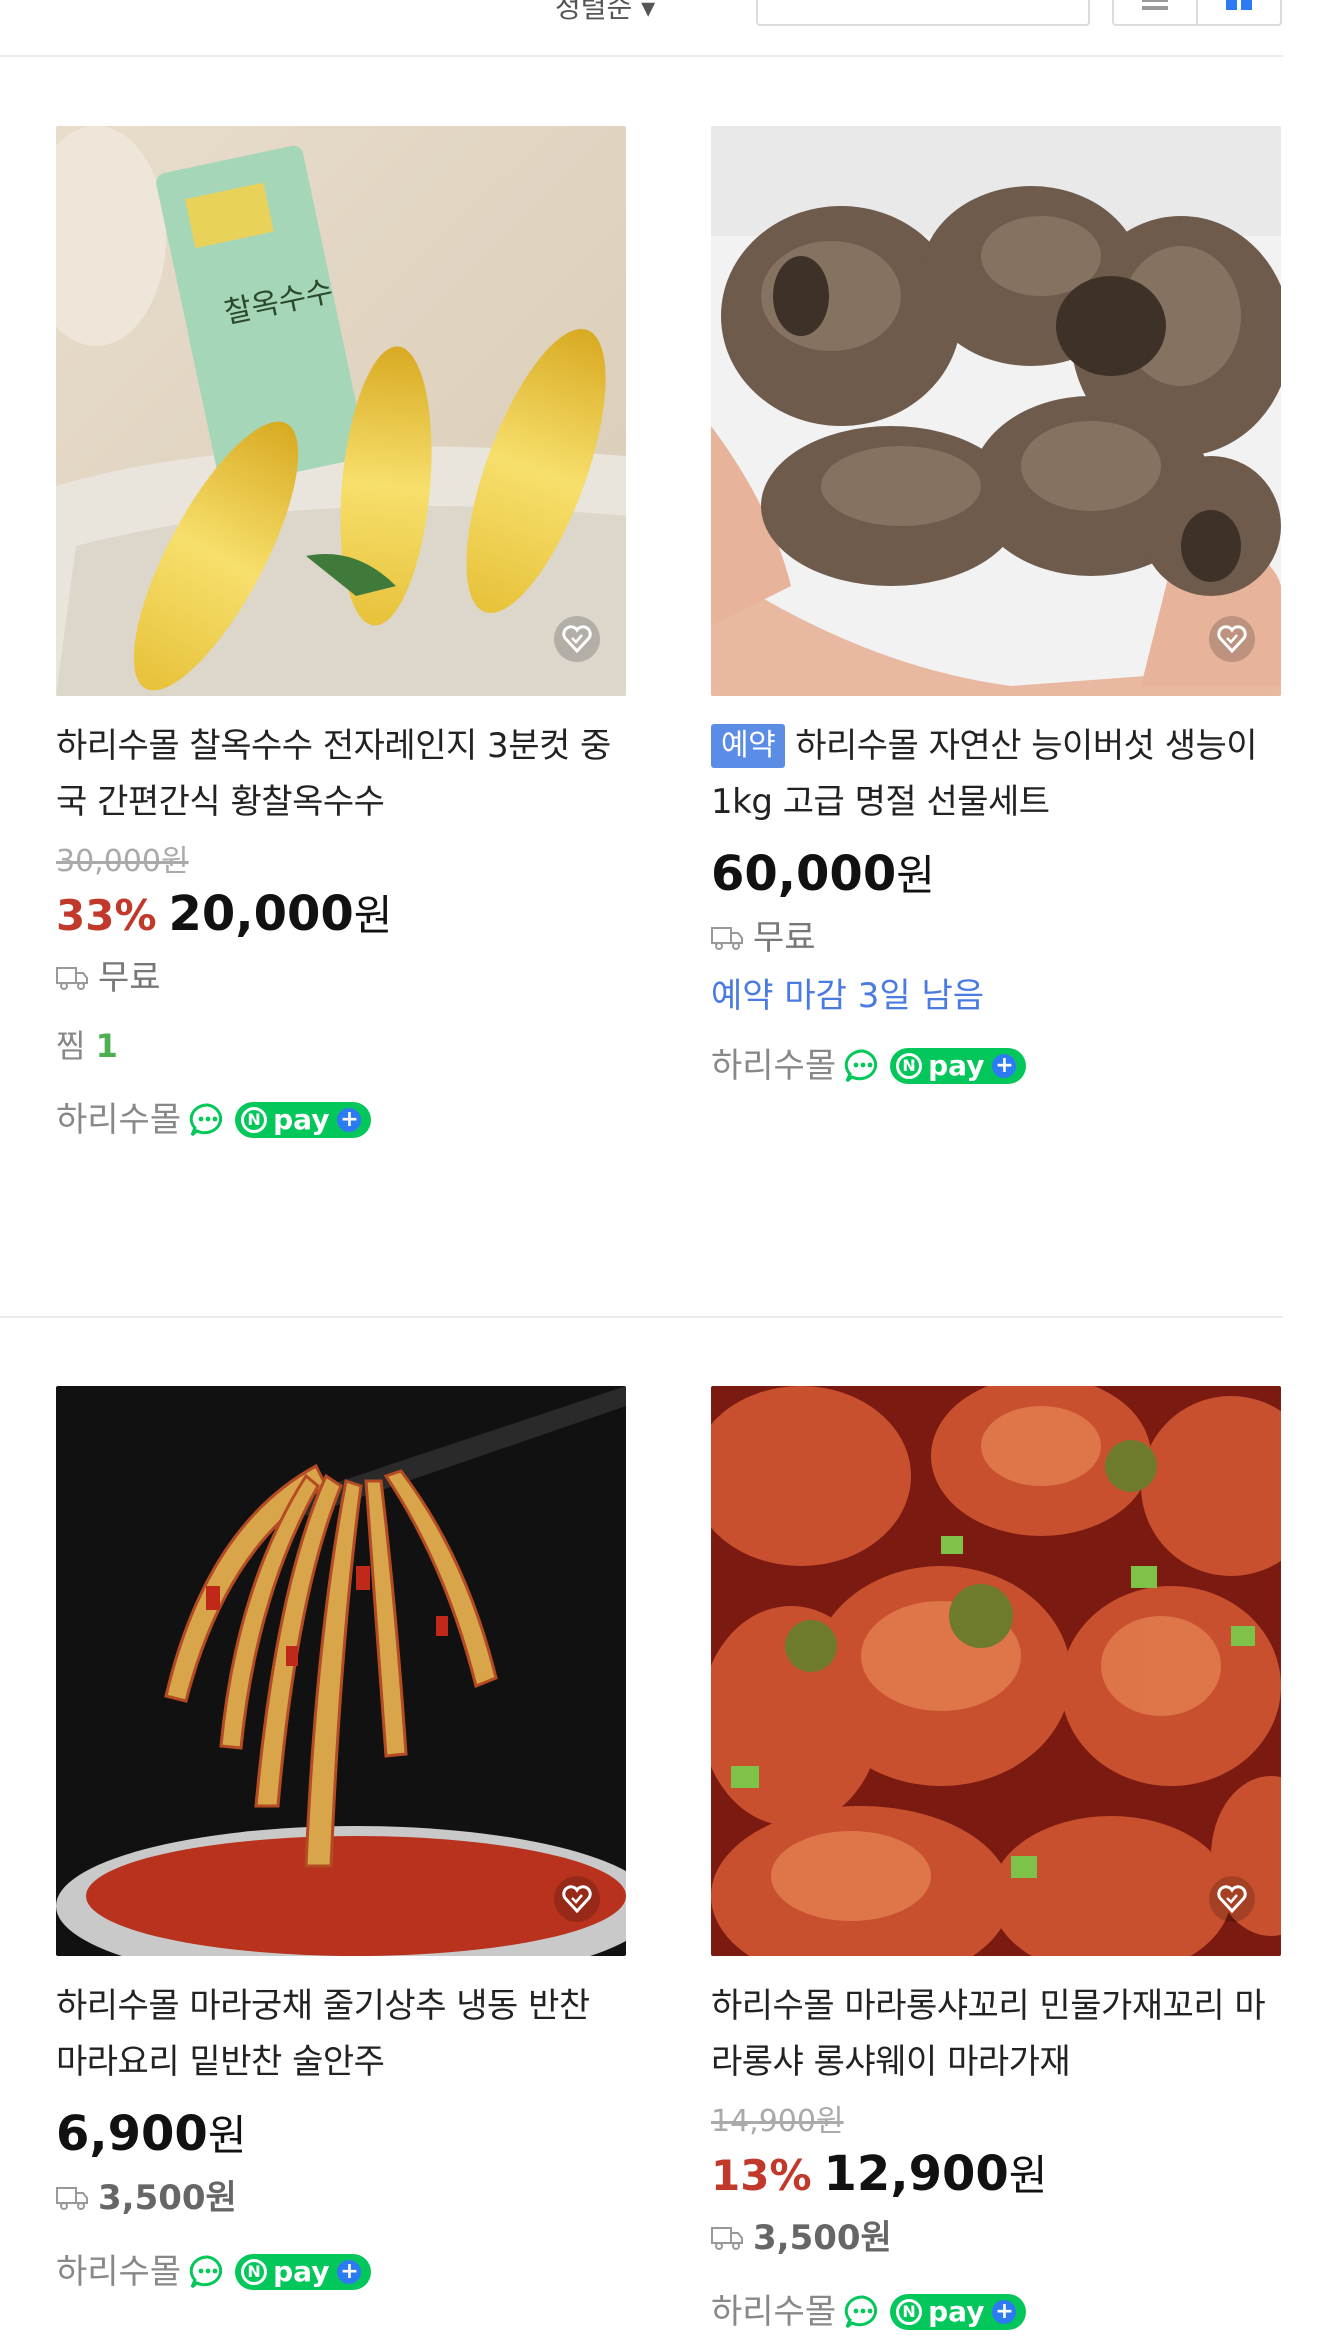 Image resolution: width=1320 pixels, height=2346 pixels. Describe the element at coordinates (923, 13) in the screenshot. I see `filter-select` at that location.